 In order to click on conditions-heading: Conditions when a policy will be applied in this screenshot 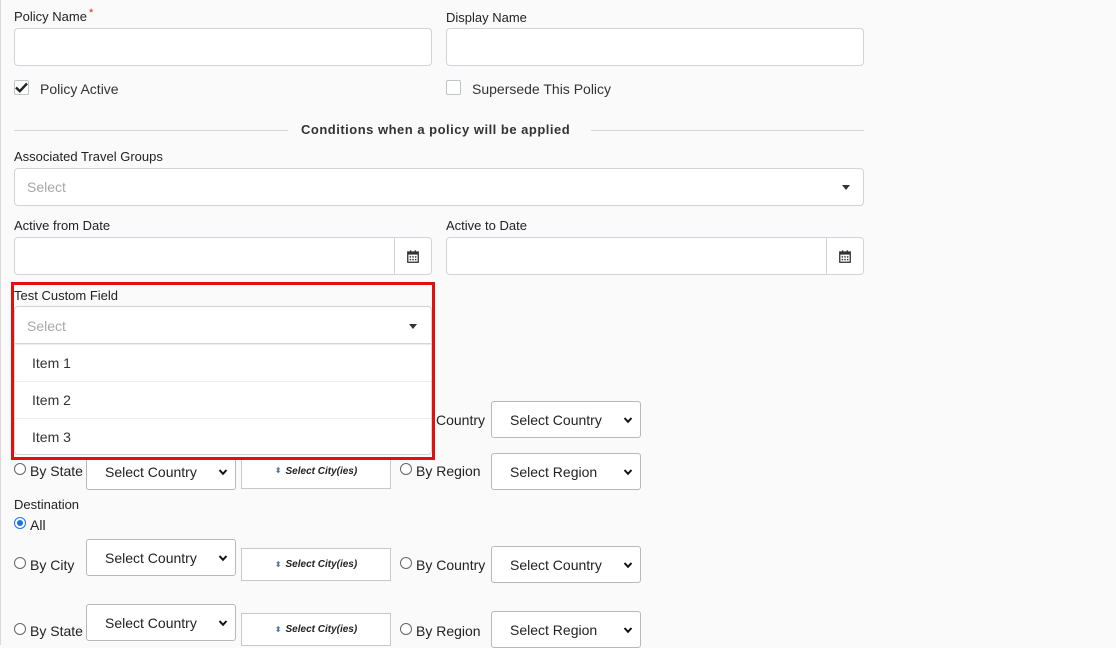, I will do `click(436, 129)`.